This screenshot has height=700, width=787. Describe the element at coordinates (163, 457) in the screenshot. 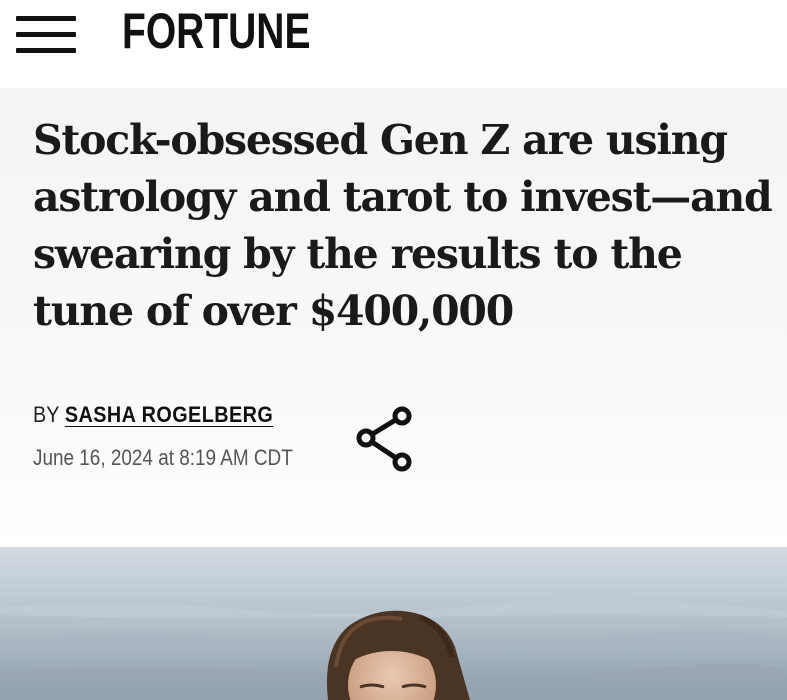

I see `publish-timestamp: June 16, 2024 at 8:19 AM CDT` at that location.